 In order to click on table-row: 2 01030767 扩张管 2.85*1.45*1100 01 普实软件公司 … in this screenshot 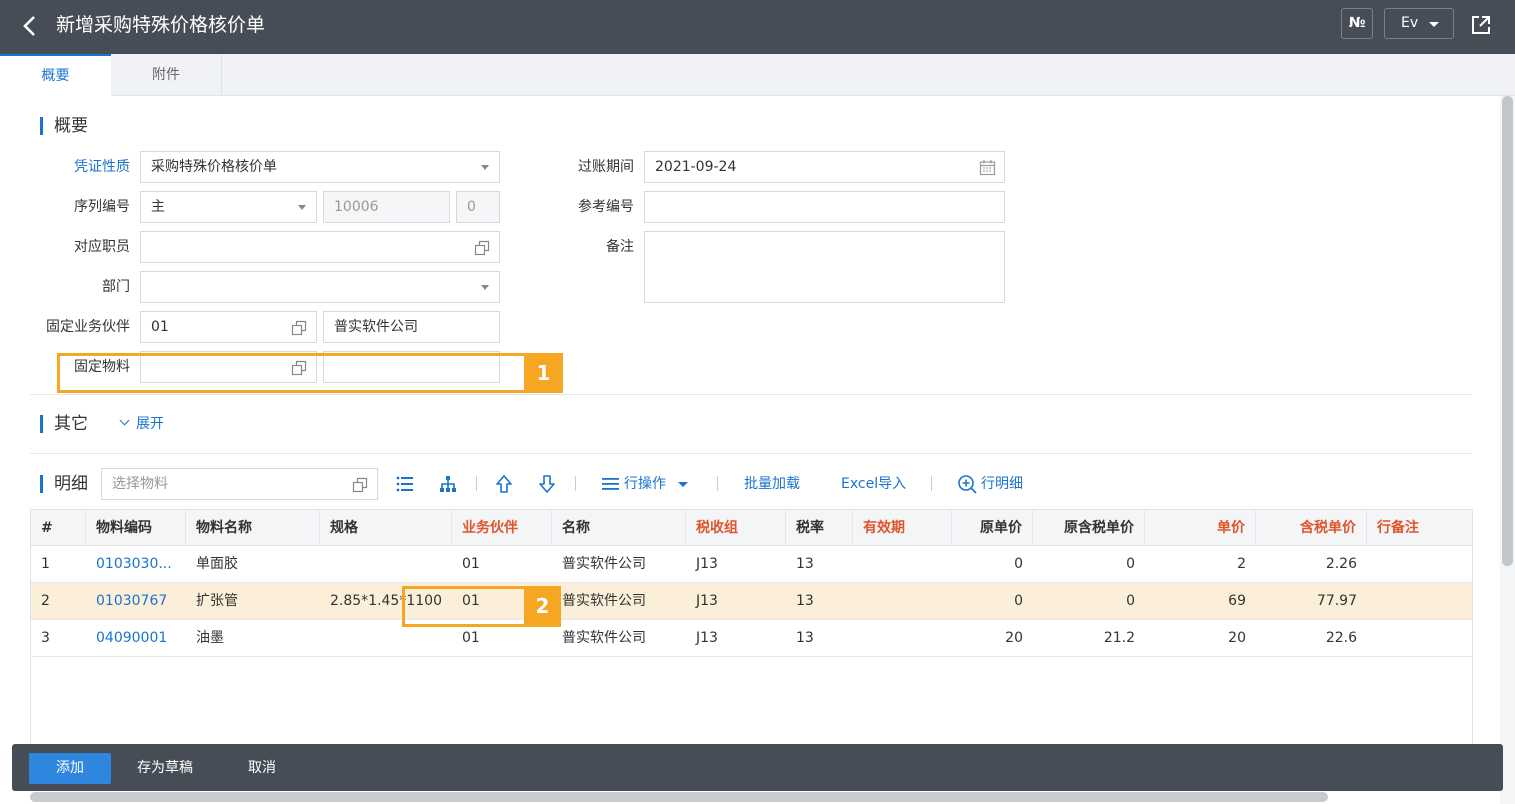, I will do `click(751, 601)`.